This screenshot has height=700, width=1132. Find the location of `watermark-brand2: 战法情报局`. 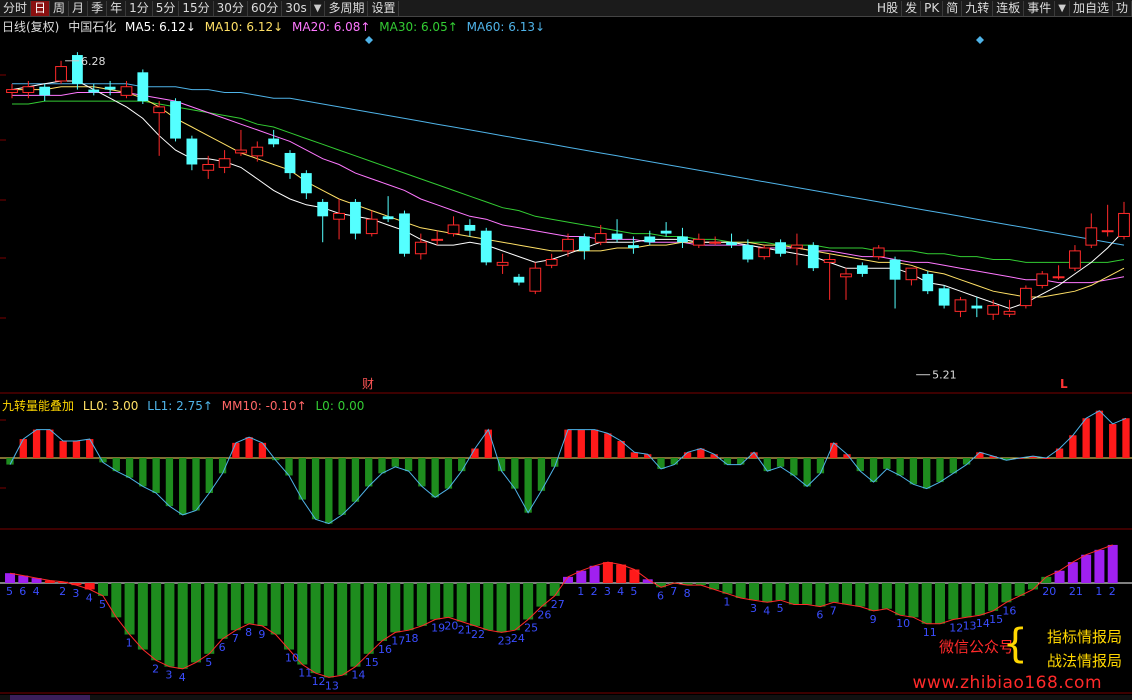

watermark-brand2: 战法情报局 is located at coordinates (1084, 661).